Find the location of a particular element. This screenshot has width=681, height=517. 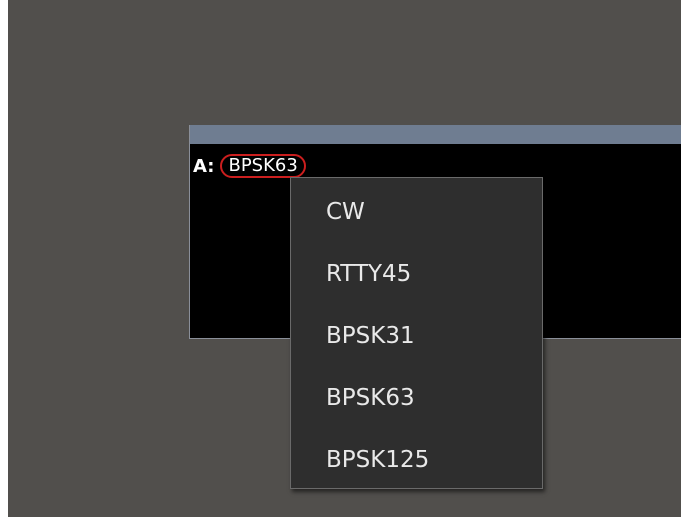

mode-row: A: BPSK63 is located at coordinates (249, 166).